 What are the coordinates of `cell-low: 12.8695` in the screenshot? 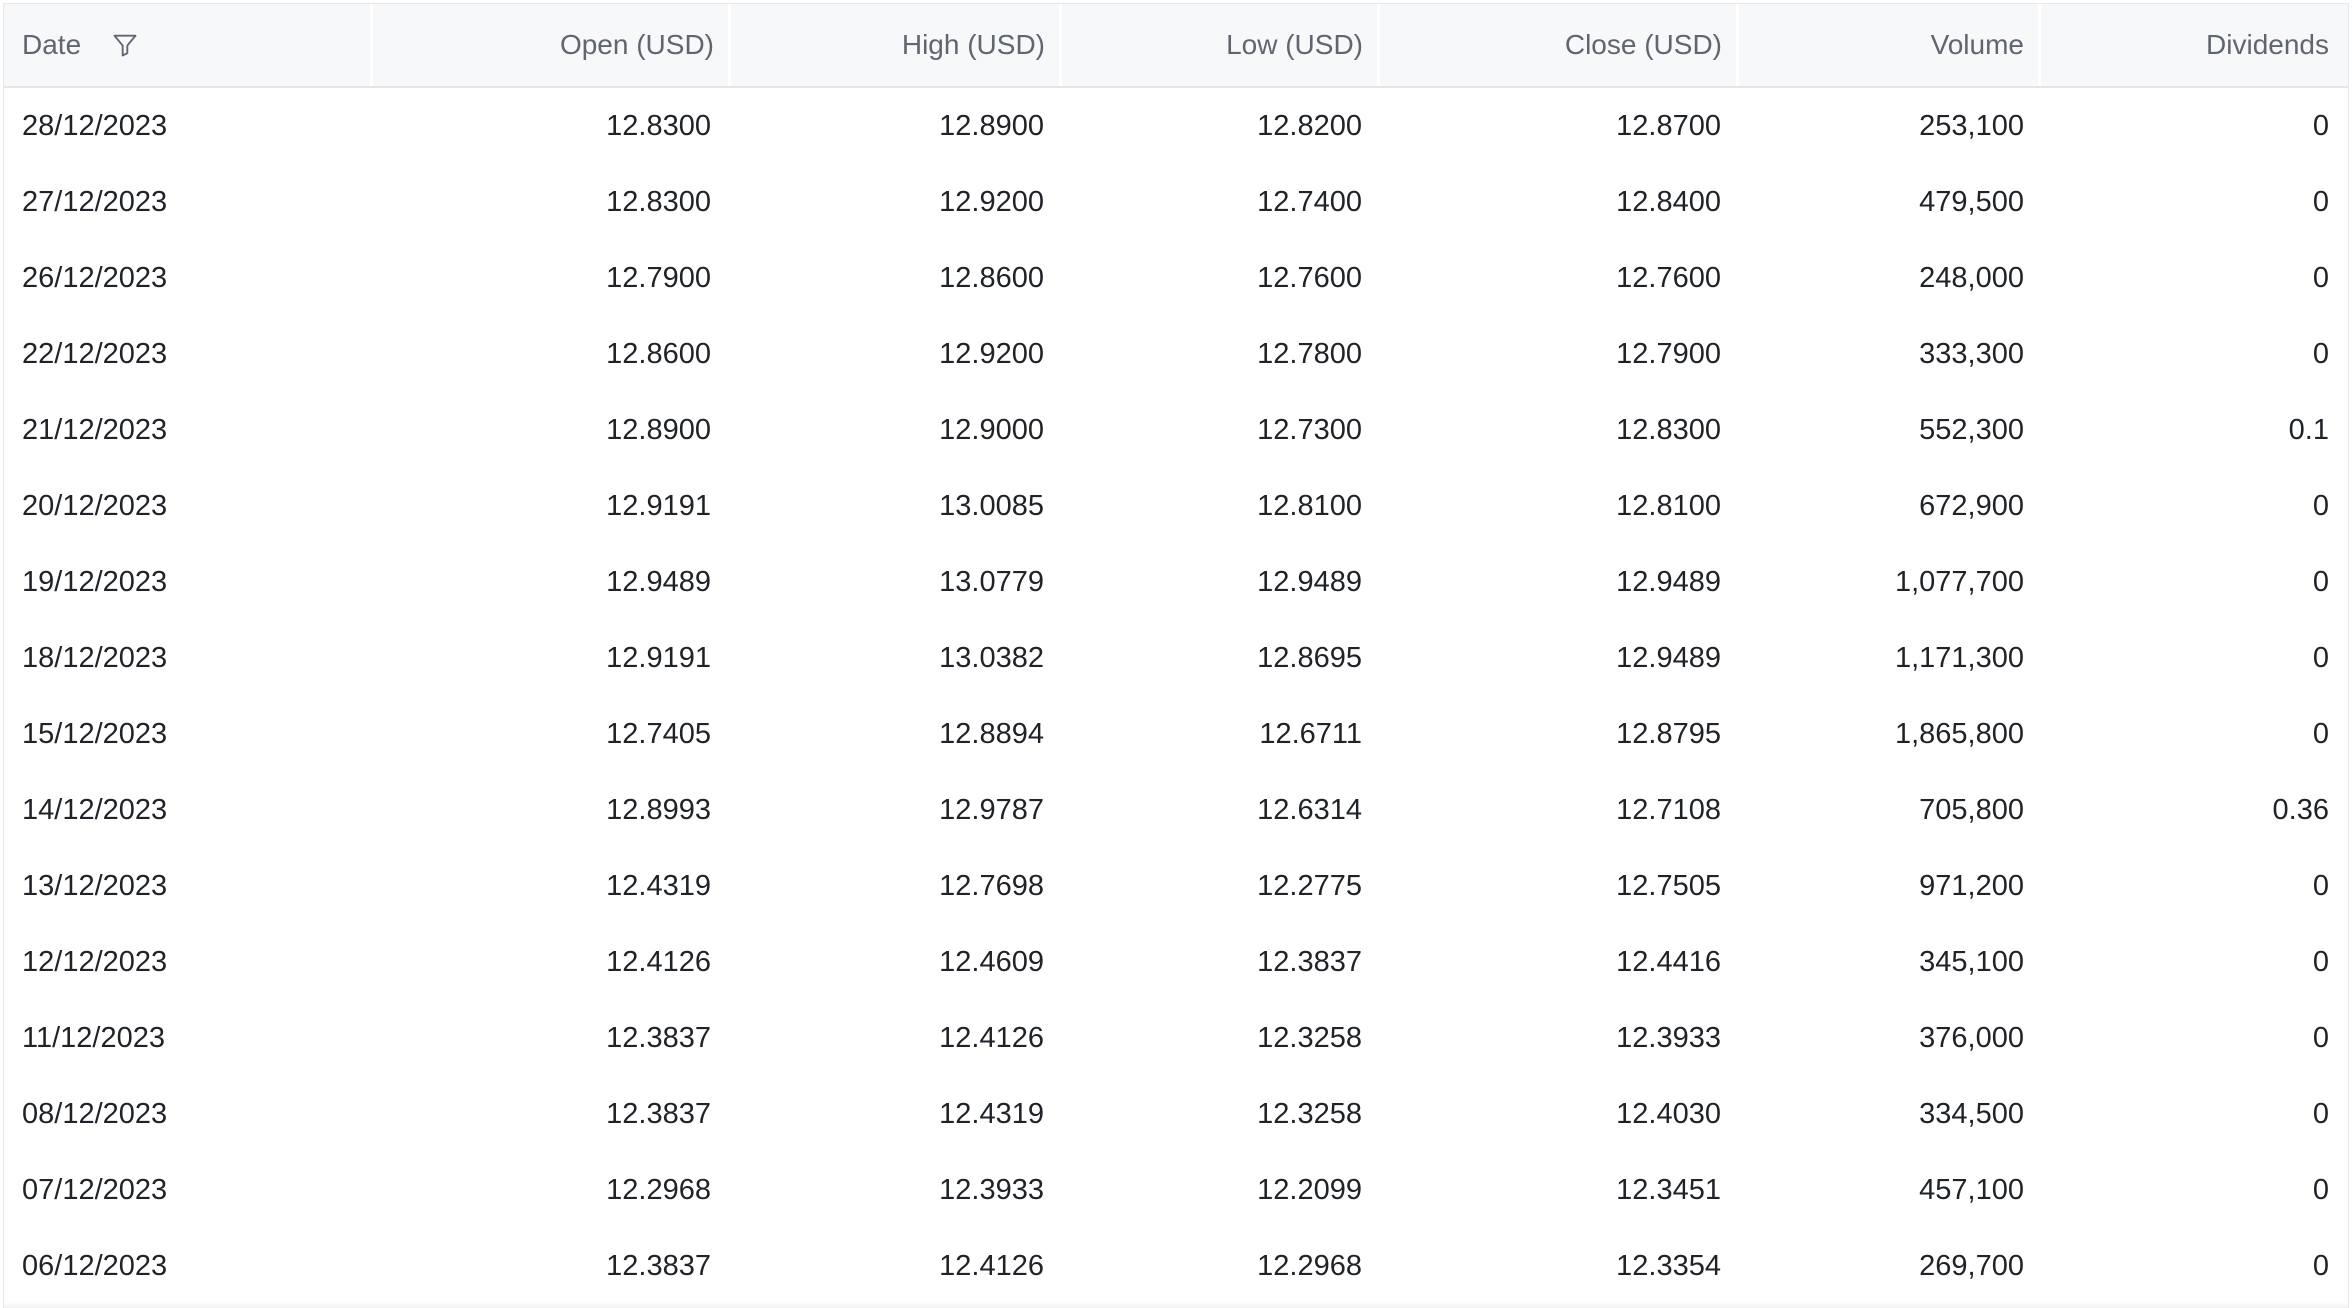 It's located at (1309, 657).